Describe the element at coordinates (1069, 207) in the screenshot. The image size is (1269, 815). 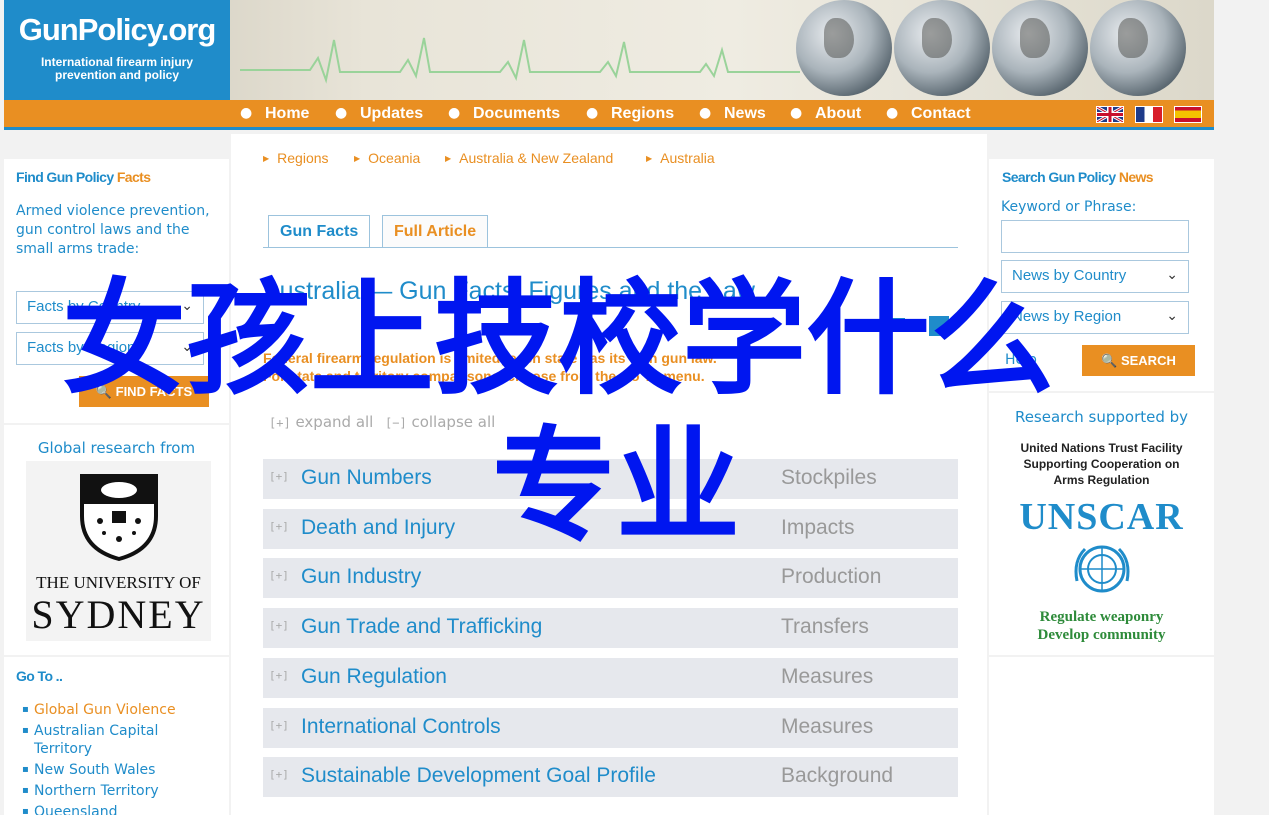
I see `keyword-label: Keyword or Phrase:` at that location.